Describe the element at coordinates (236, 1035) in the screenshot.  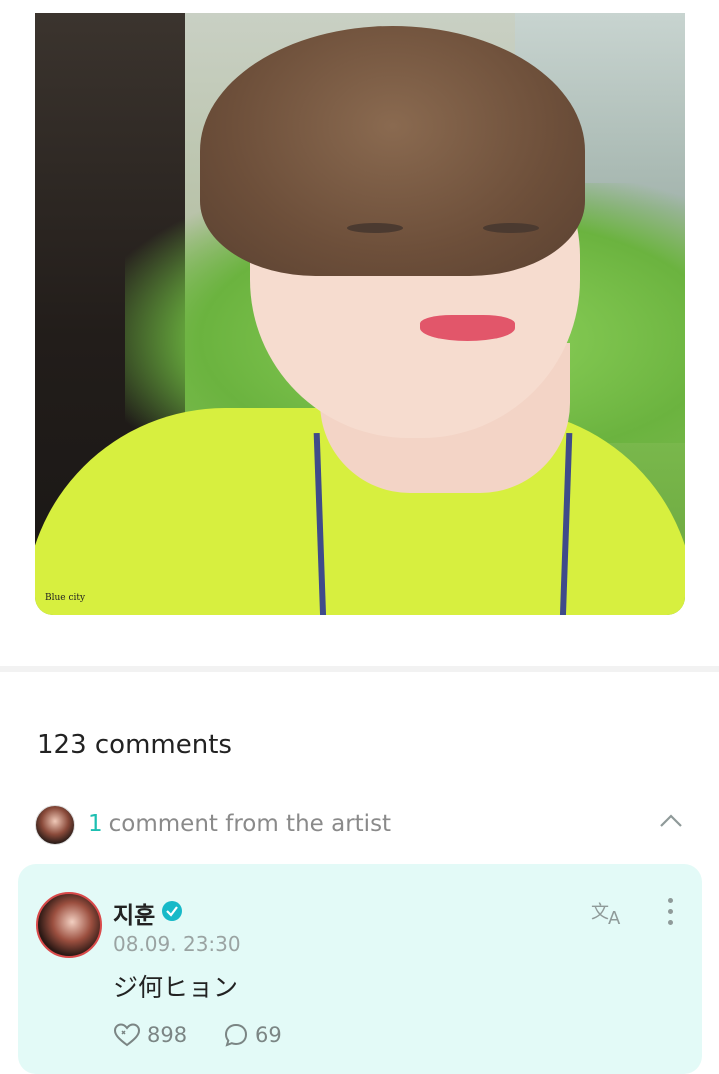
I see `comment-bubble-icon` at that location.